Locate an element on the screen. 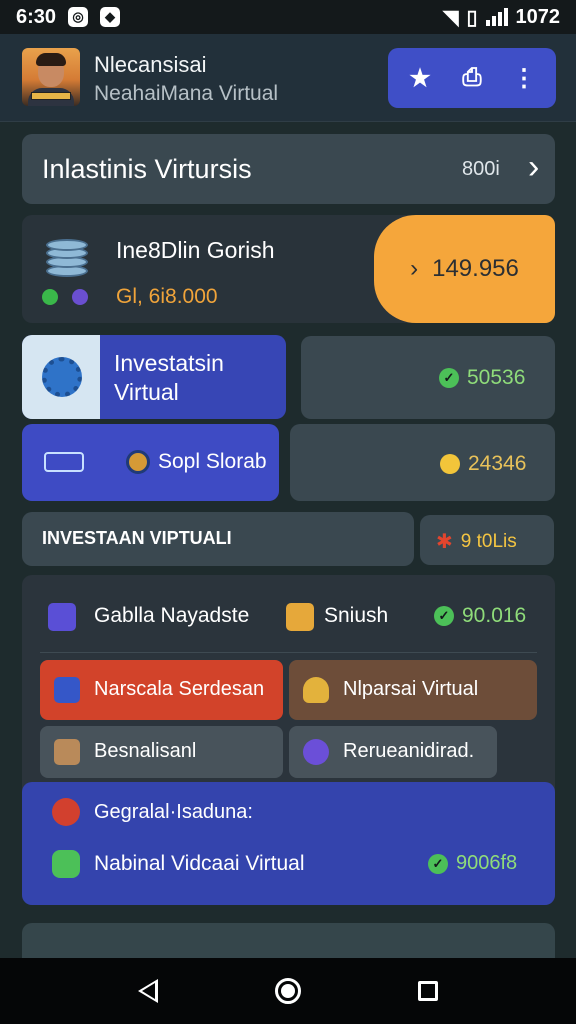 The image size is (576, 1024). section-count: ✱ 9 t0Lis is located at coordinates (476, 541).